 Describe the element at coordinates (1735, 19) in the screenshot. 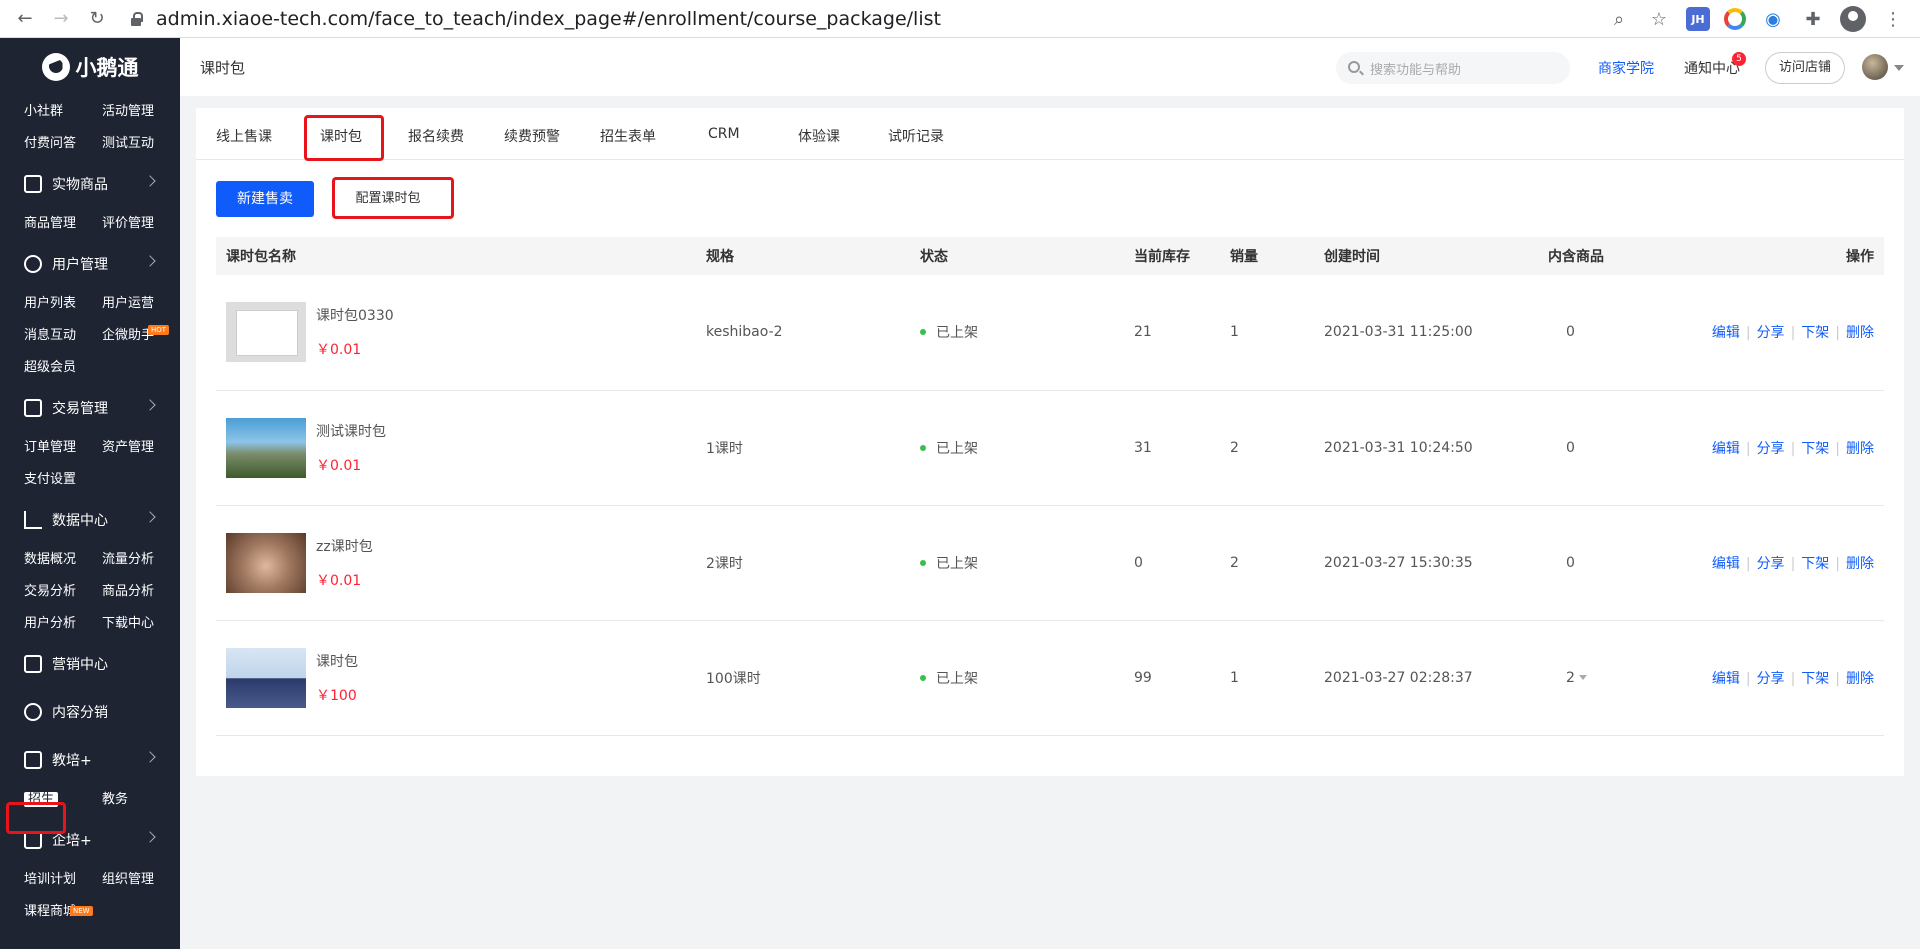

I see `chrome-extension-icon` at that location.